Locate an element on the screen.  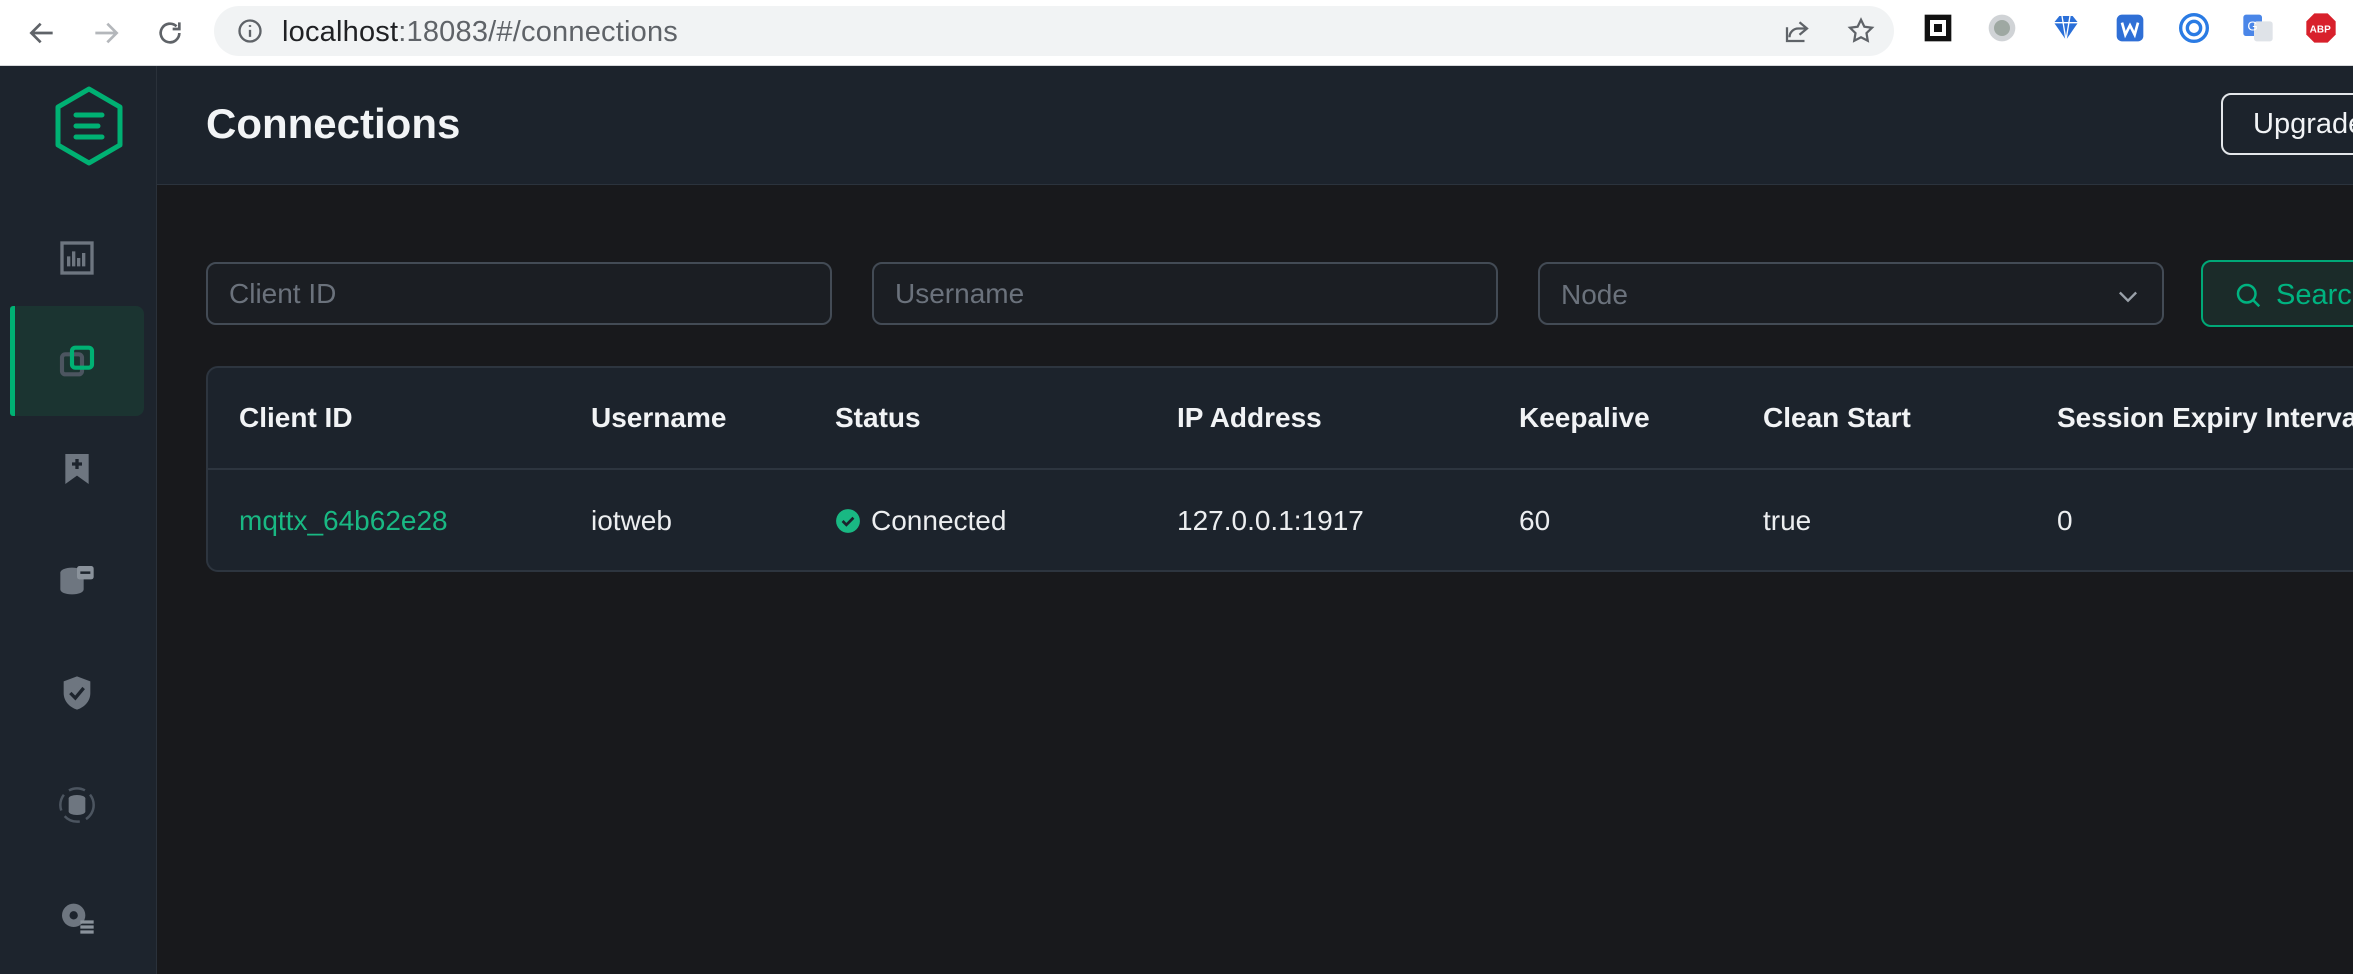
search-icon is located at coordinates (2248, 295).